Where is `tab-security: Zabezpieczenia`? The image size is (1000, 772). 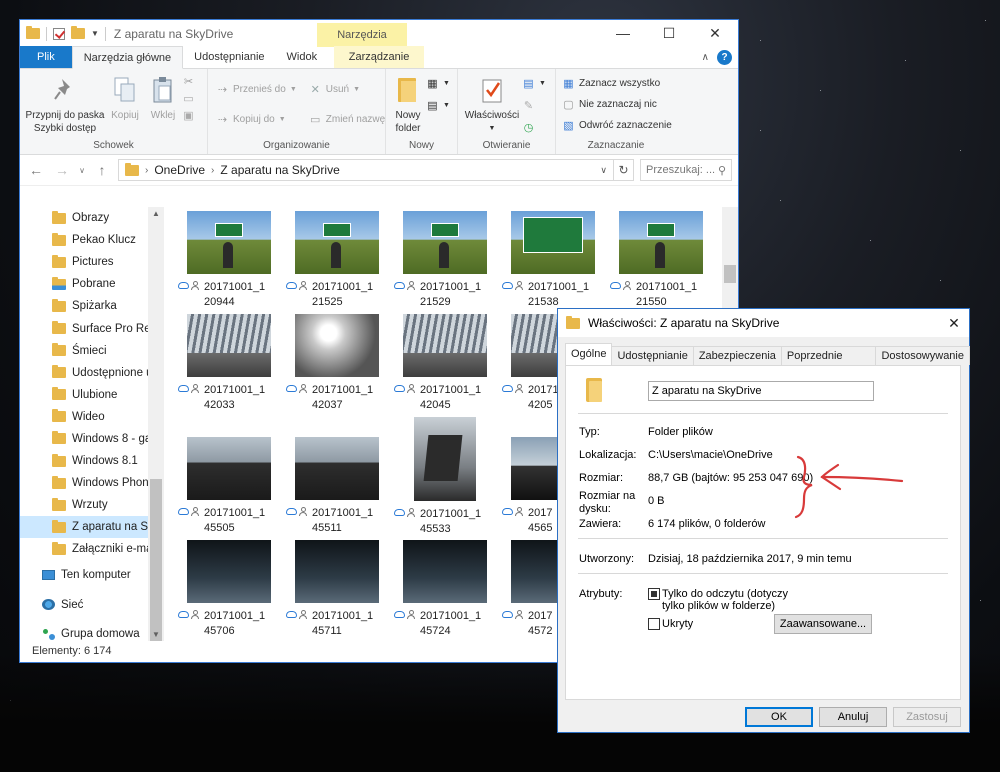 tab-security: Zabezpieczenia is located at coordinates (737, 355).